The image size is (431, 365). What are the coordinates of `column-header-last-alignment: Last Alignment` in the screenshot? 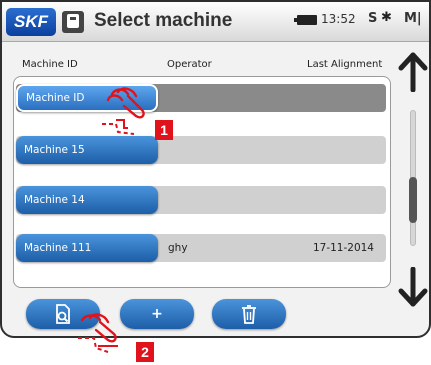 It's located at (345, 64).